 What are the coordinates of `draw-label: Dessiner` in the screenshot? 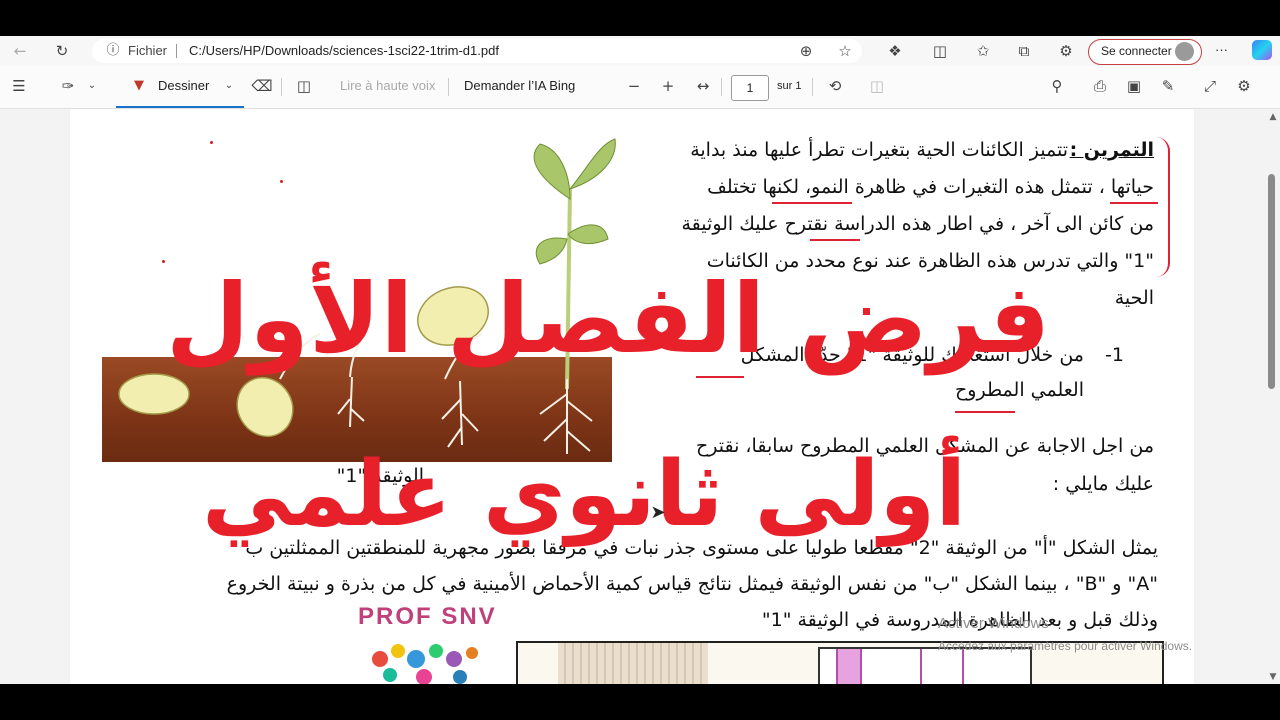 It's located at (184, 85).